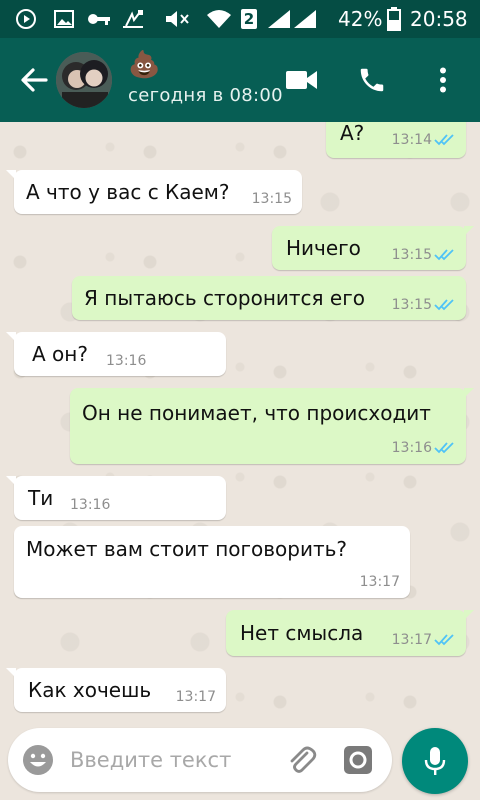  I want to click on message-incoming: А он? 13:16, so click(116, 354).